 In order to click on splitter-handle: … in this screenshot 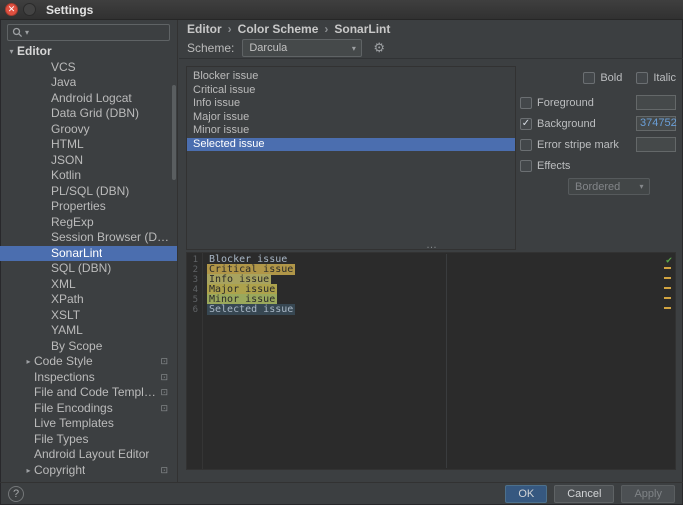, I will do `click(432, 245)`.